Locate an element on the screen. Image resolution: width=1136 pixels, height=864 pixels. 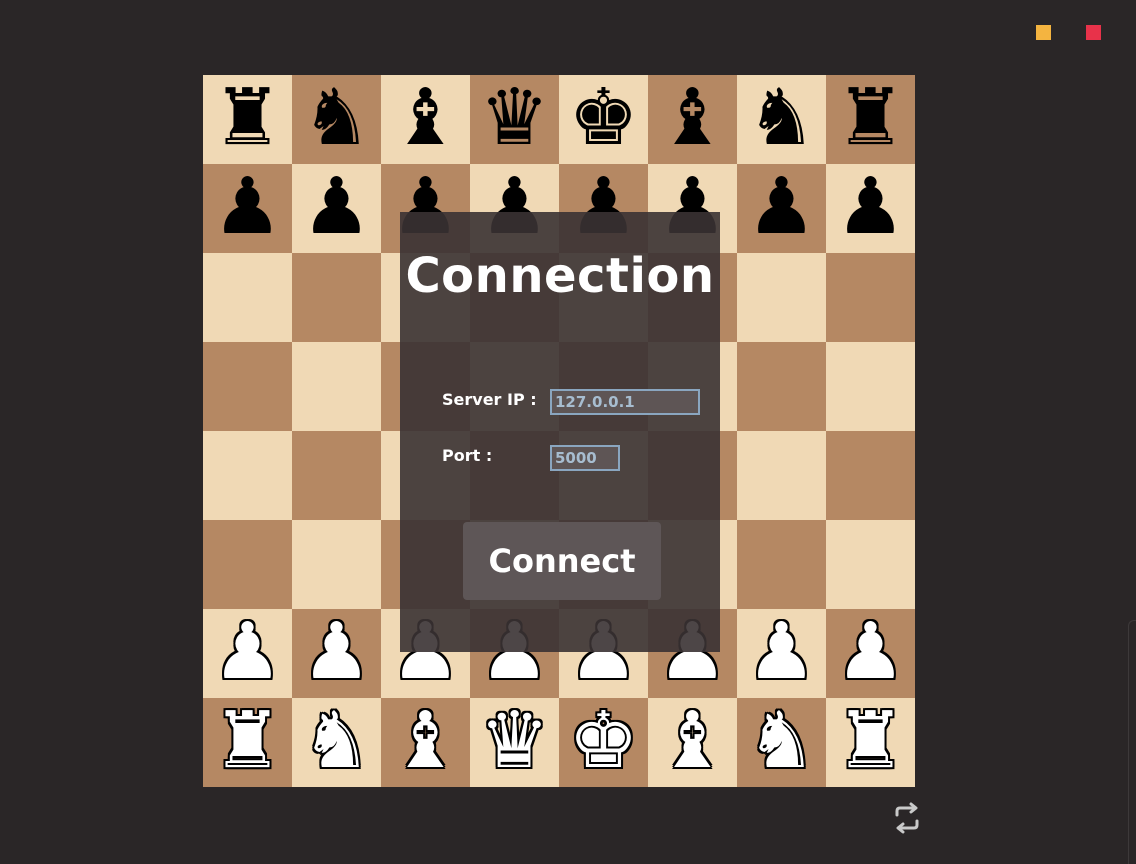
square-h7: ♟ is located at coordinates (870, 208).